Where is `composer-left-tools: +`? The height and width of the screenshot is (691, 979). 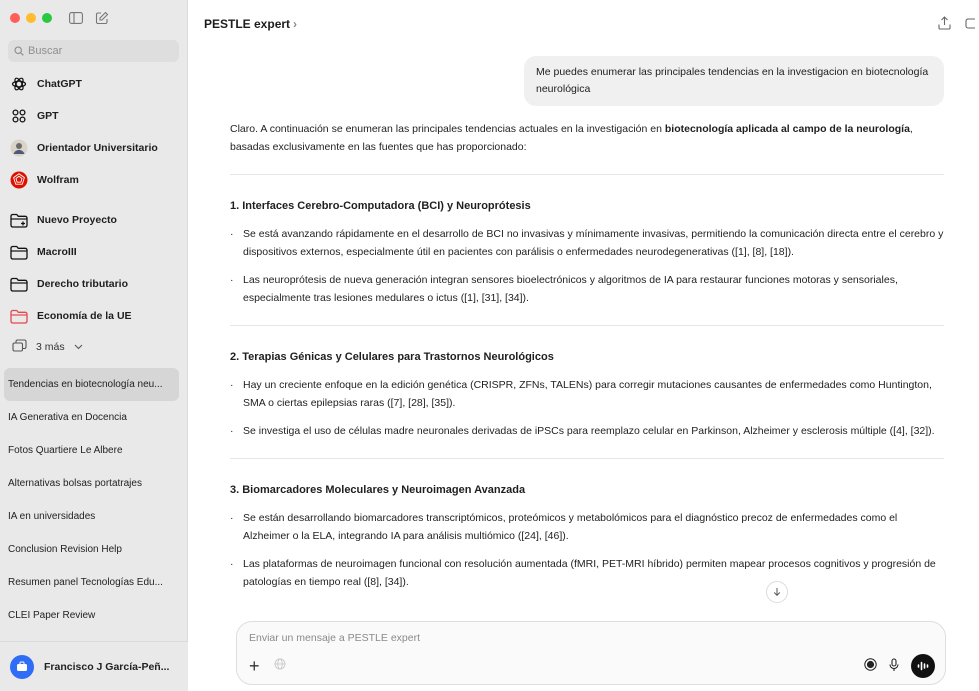 composer-left-tools: + is located at coordinates (267, 666).